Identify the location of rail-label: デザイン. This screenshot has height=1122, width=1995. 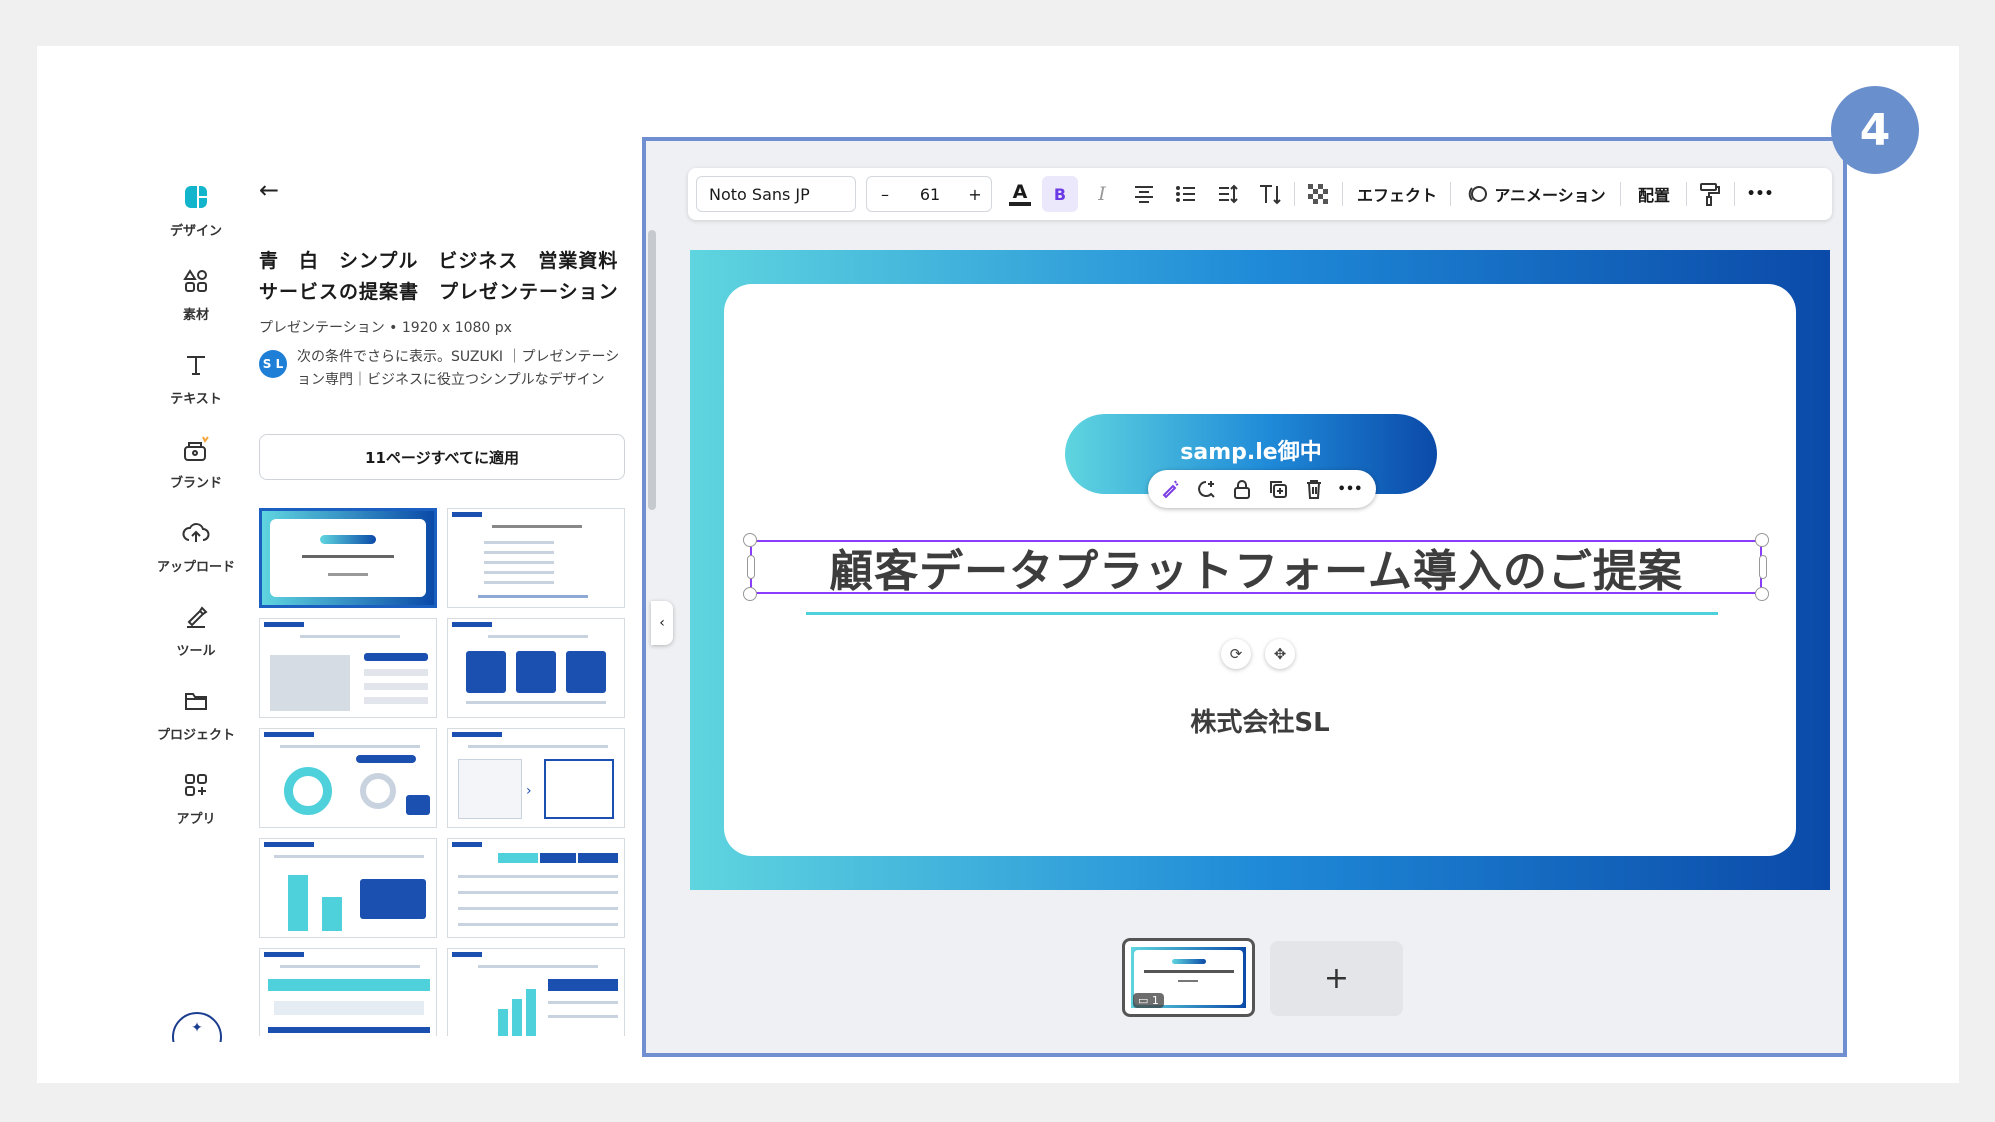
(195, 231).